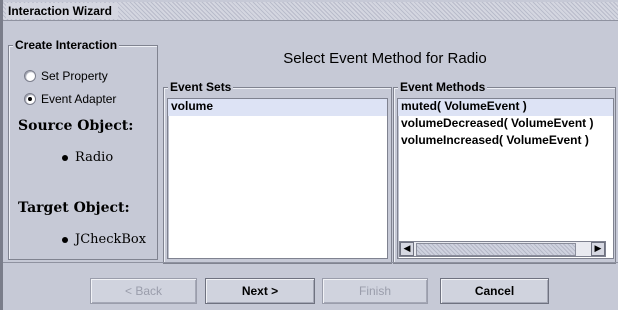 Image resolution: width=618 pixels, height=311 pixels. What do you see at coordinates (74, 76) in the screenshot?
I see `set-property-label: Set Property` at bounding box center [74, 76].